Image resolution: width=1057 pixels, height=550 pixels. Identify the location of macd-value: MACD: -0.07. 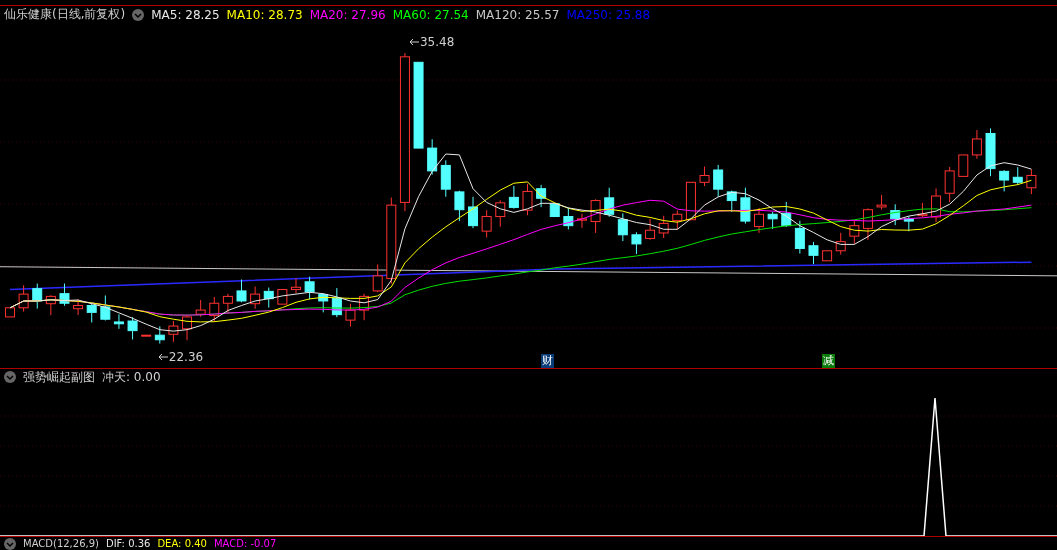
(245, 544).